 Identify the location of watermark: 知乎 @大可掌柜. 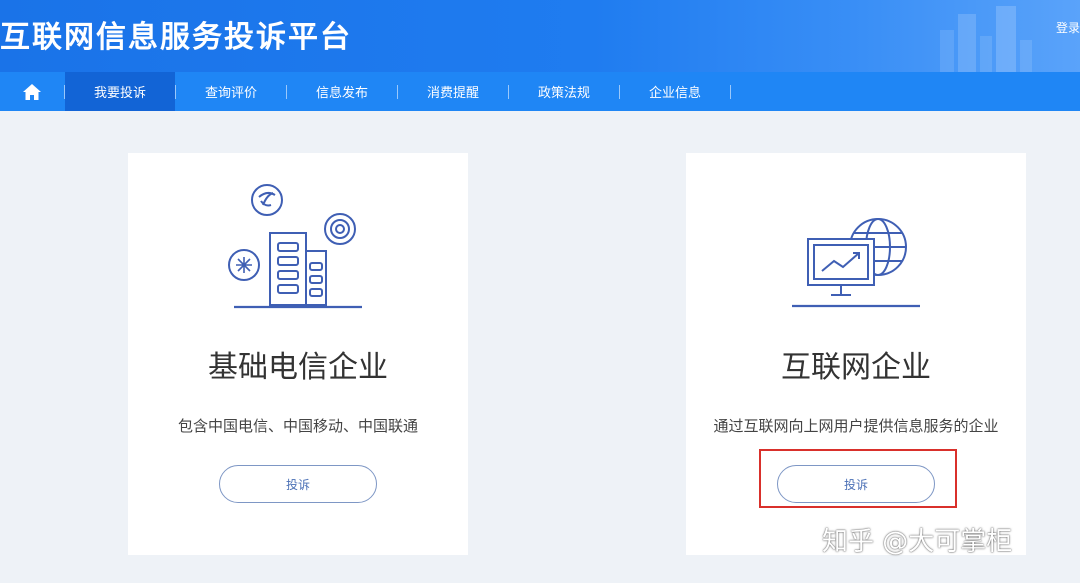
(917, 542).